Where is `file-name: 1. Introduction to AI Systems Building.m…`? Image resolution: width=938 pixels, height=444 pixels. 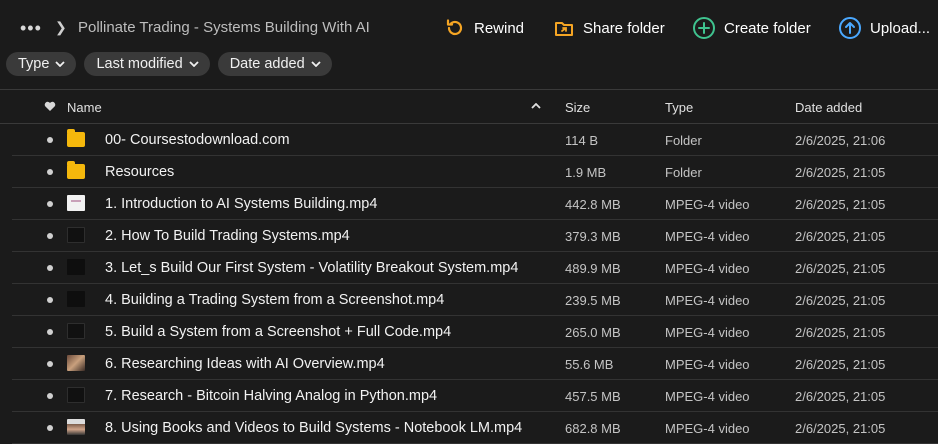 file-name: 1. Introduction to AI Systems Building.m… is located at coordinates (241, 204).